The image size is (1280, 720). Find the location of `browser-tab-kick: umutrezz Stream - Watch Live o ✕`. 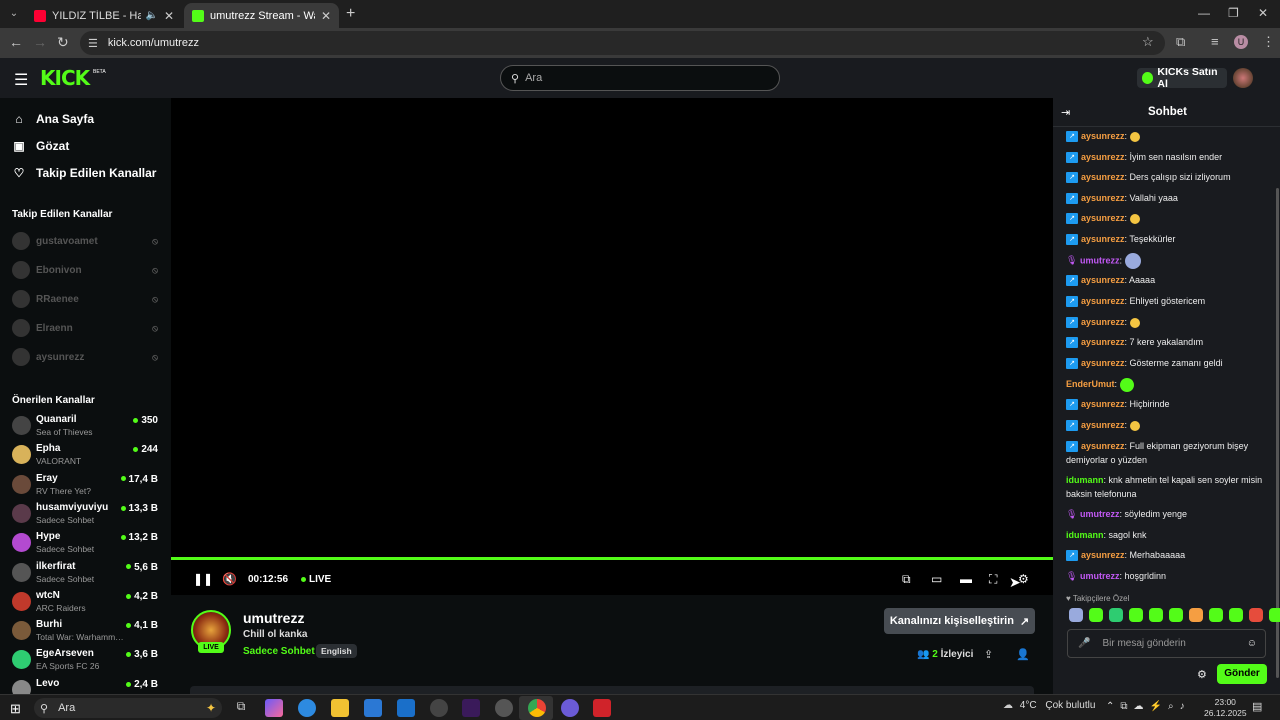

browser-tab-kick: umutrezz Stream - Watch Live o ✕ is located at coordinates (261, 15).